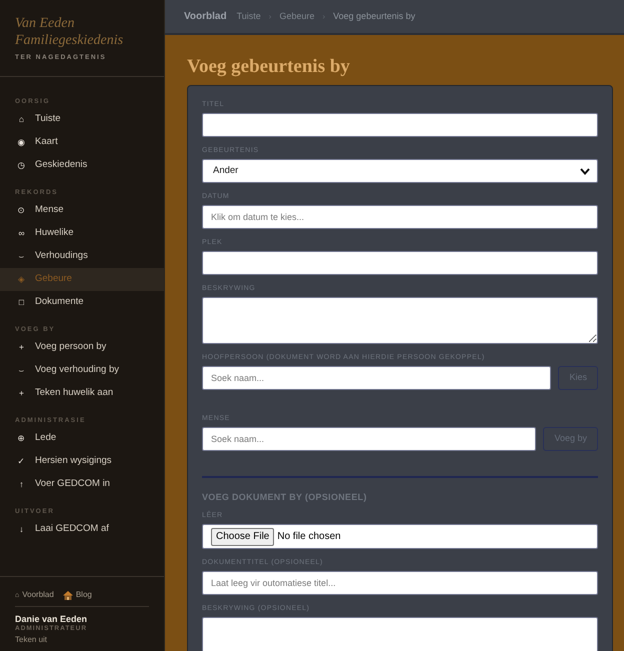 This screenshot has height=651, width=624. I want to click on page-title: Voeg gebeurtenis by, so click(269, 67).